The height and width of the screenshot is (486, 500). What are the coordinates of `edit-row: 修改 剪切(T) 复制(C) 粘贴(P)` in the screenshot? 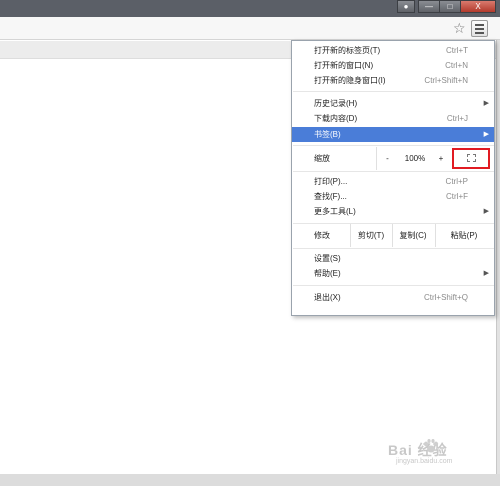 It's located at (393, 235).